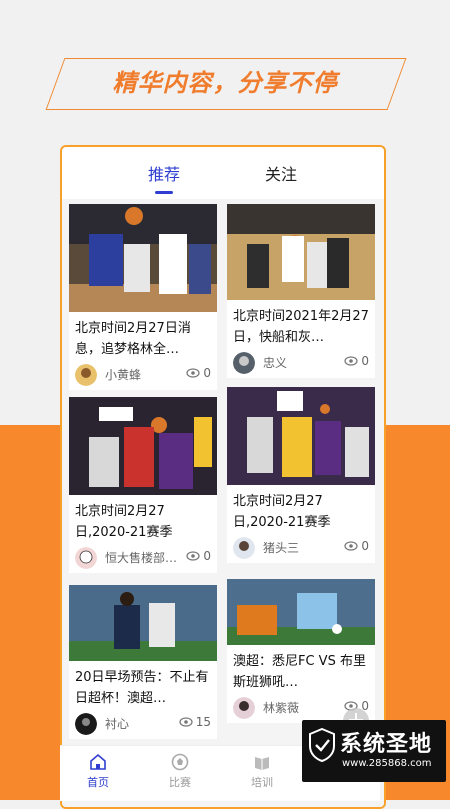 The width and height of the screenshot is (450, 809). I want to click on watermark-title: 系统圣地, so click(386, 744).